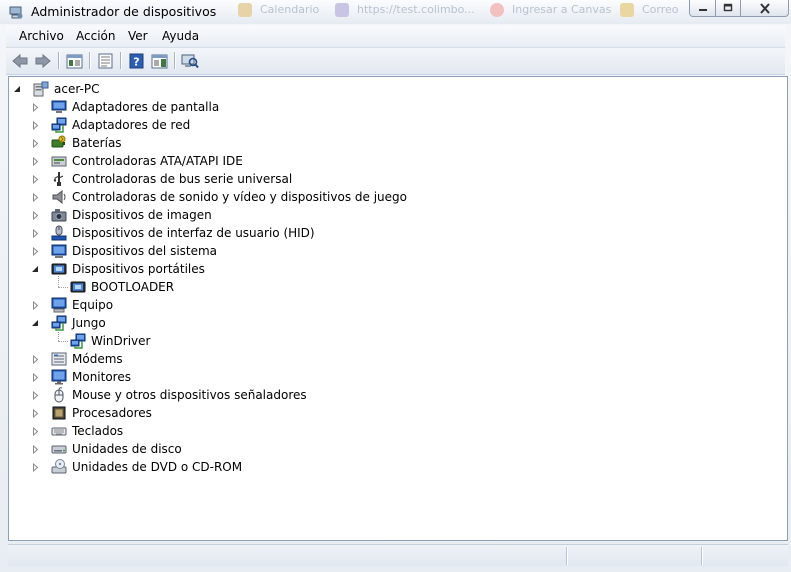  I want to click on restore-icon, so click(728, 7).